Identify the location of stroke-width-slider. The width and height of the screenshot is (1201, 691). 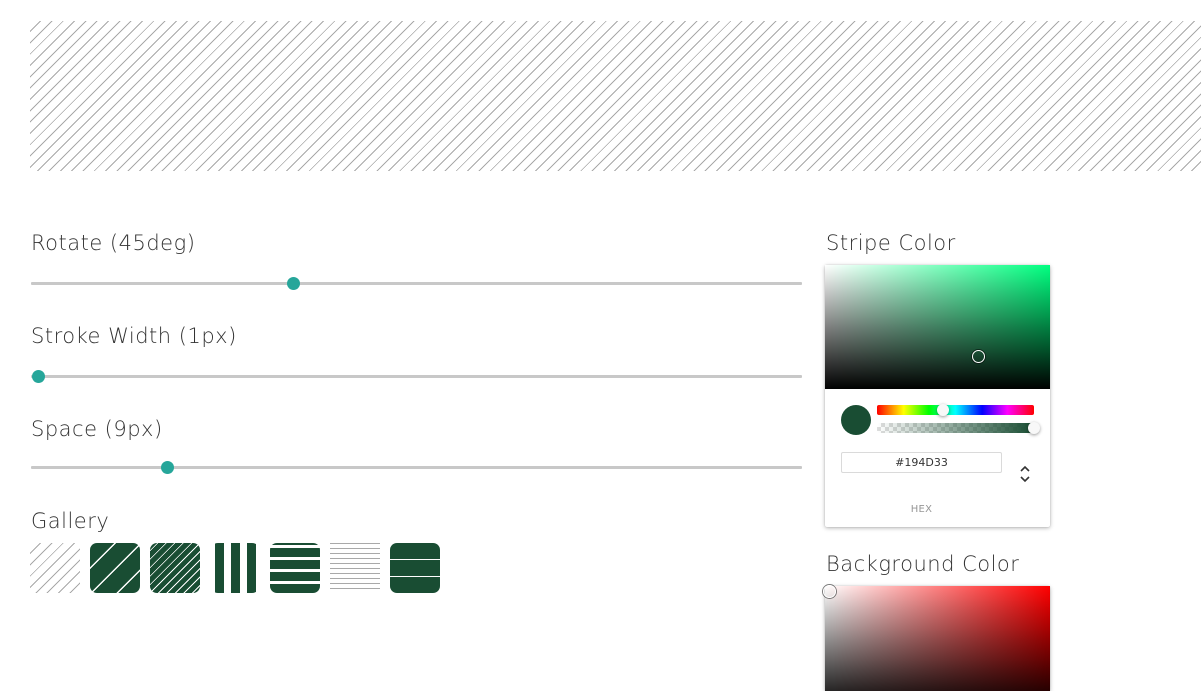
(416, 376).